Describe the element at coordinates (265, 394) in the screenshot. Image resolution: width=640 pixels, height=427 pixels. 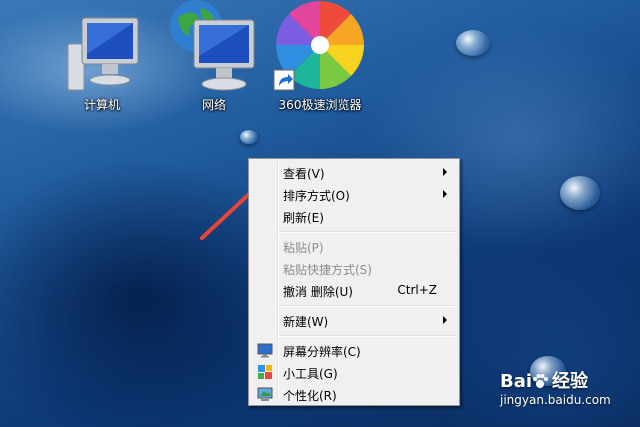
I see `personalize-icon` at that location.